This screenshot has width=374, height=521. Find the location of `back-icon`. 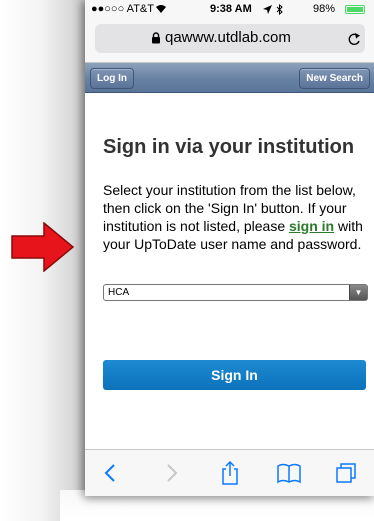

back-icon is located at coordinates (111, 473).